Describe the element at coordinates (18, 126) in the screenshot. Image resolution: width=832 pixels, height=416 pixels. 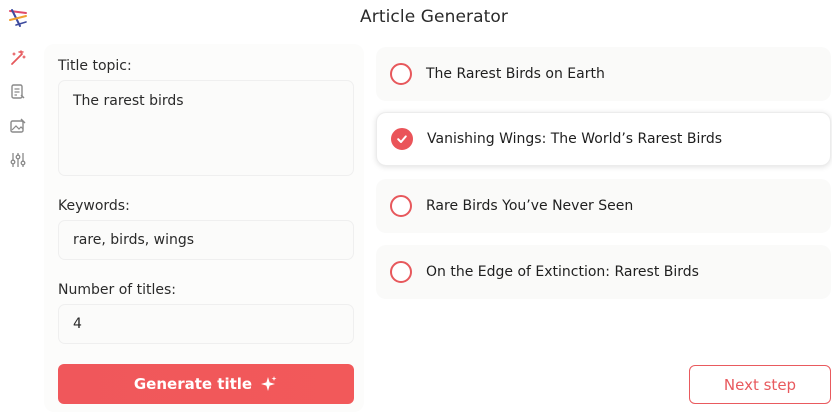
I see `image-edit-icon` at that location.